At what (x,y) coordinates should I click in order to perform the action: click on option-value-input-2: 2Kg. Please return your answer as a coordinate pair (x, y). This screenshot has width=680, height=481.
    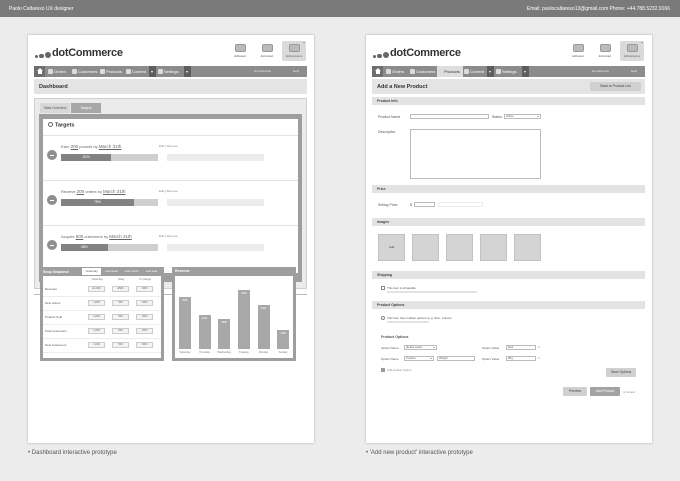
    Looking at the image, I should click on (521, 358).